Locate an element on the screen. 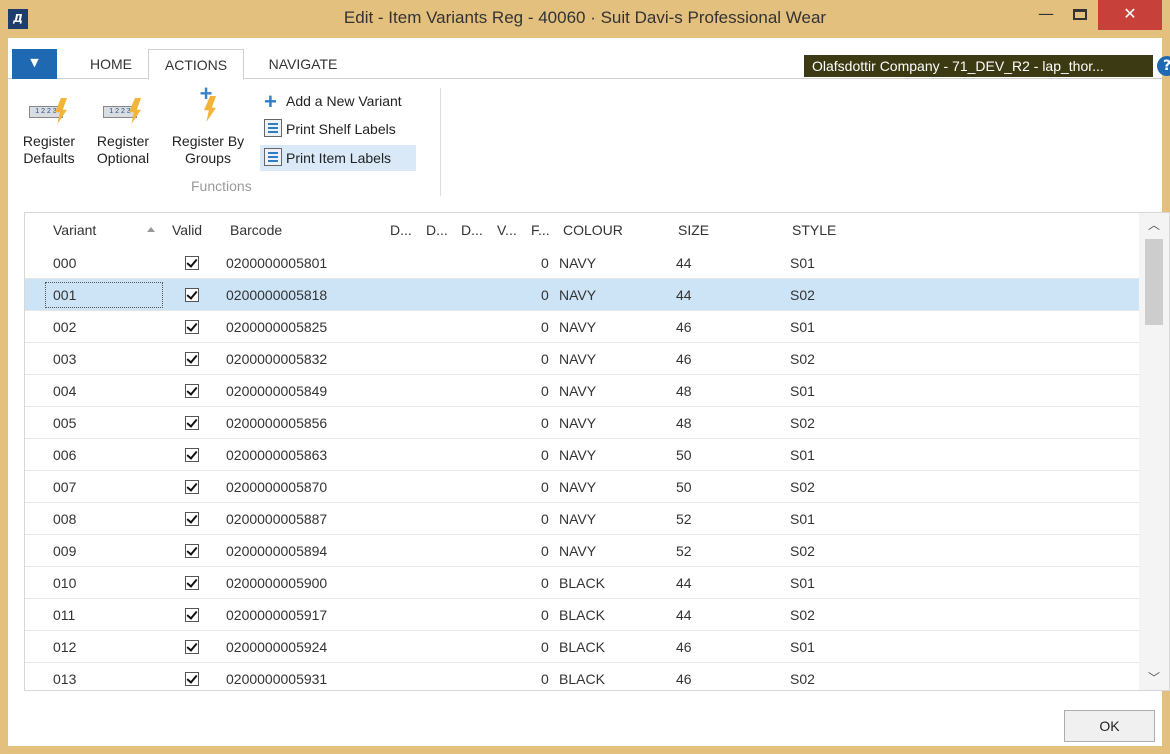  variant-cell: 003 is located at coordinates (64, 359).